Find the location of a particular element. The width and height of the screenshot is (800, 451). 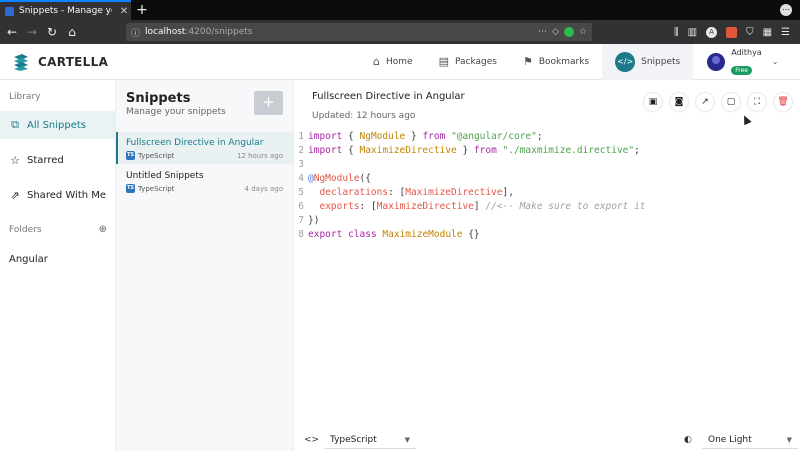

extension-green-icon is located at coordinates (568, 32).